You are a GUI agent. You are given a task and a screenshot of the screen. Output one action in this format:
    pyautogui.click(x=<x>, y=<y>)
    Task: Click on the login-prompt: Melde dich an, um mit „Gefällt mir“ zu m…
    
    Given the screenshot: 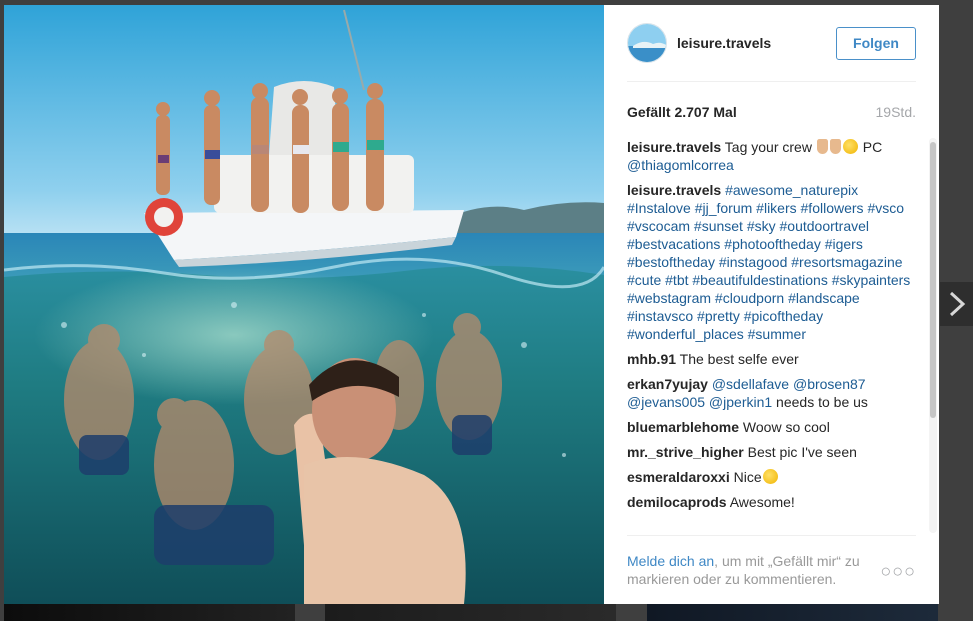 What is the action you would take?
    pyautogui.click(x=754, y=570)
    